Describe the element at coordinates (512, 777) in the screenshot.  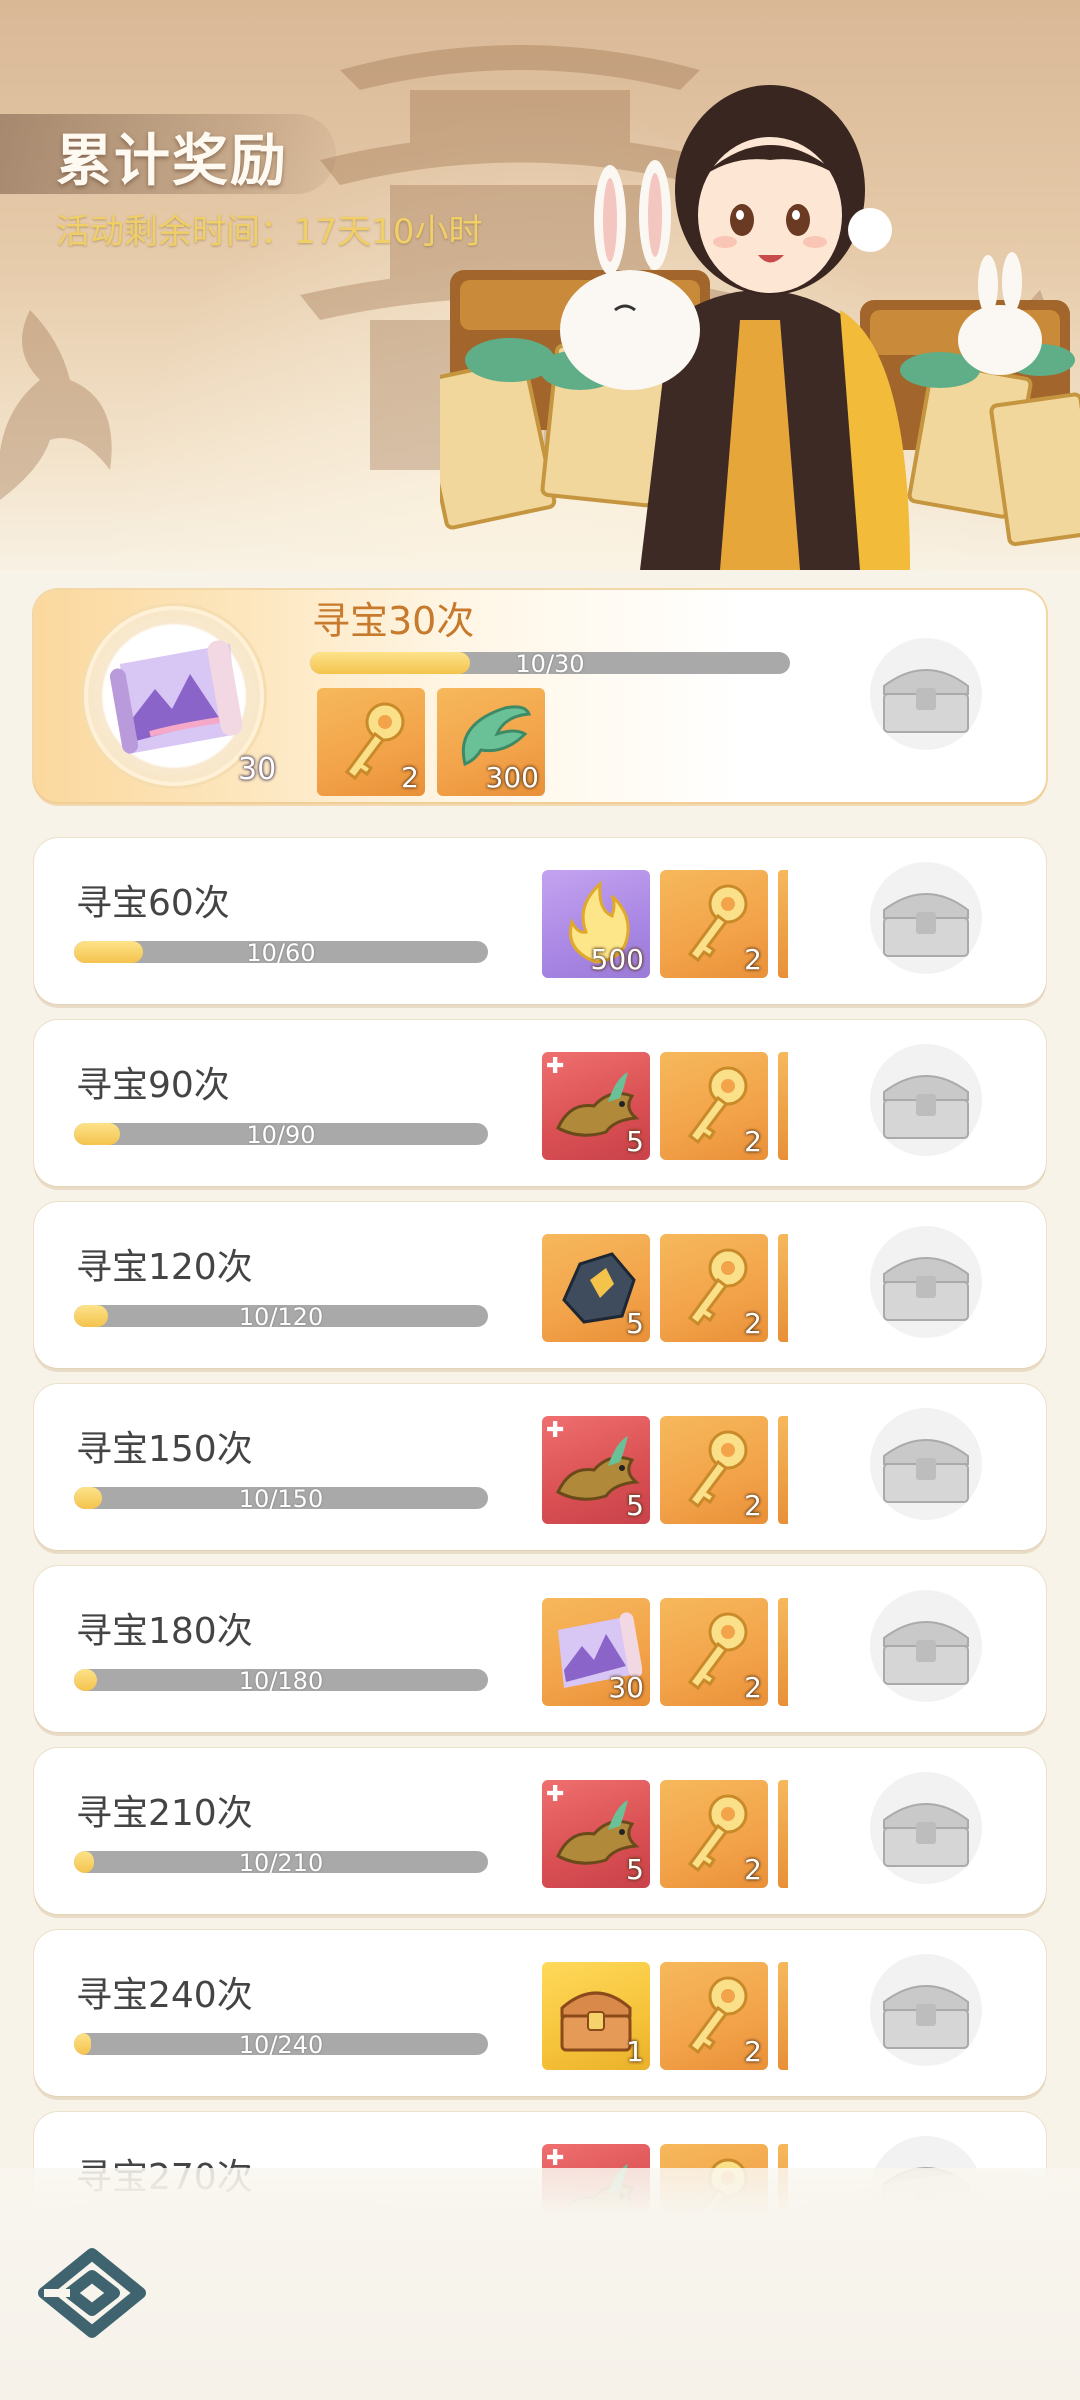
I see `reward-quantity: 300` at that location.